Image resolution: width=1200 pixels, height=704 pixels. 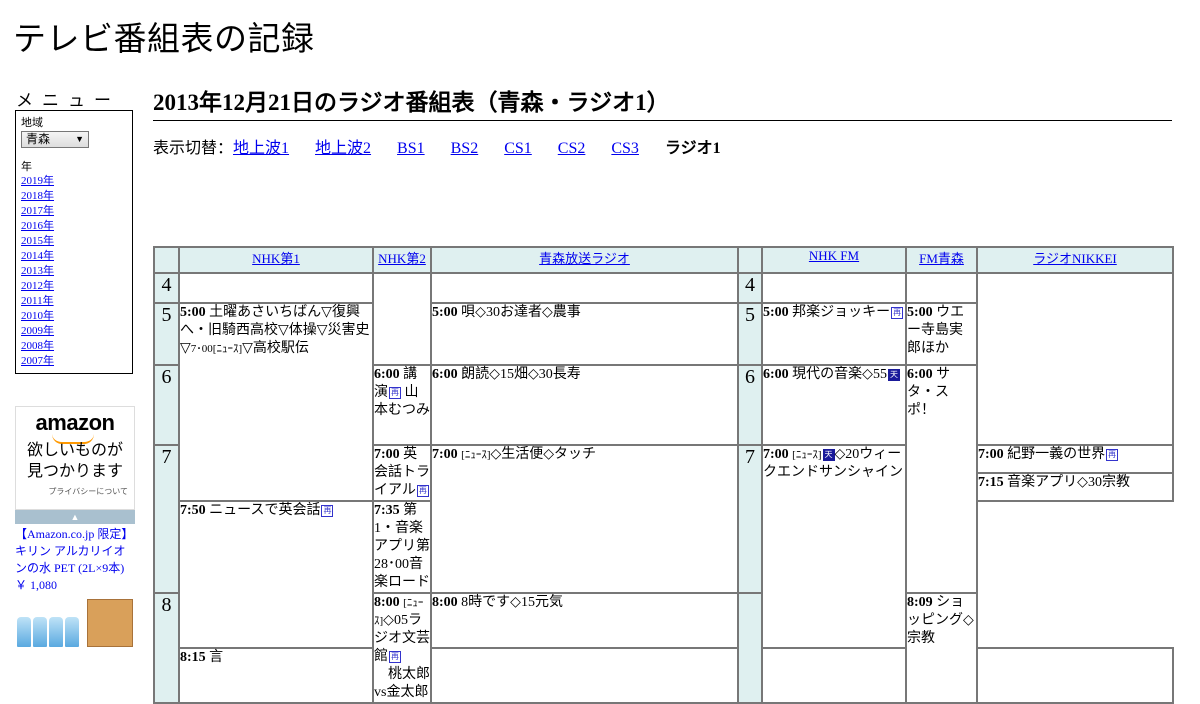 I want to click on view-switcher-label: 表示切替：, so click(x=193, y=148).